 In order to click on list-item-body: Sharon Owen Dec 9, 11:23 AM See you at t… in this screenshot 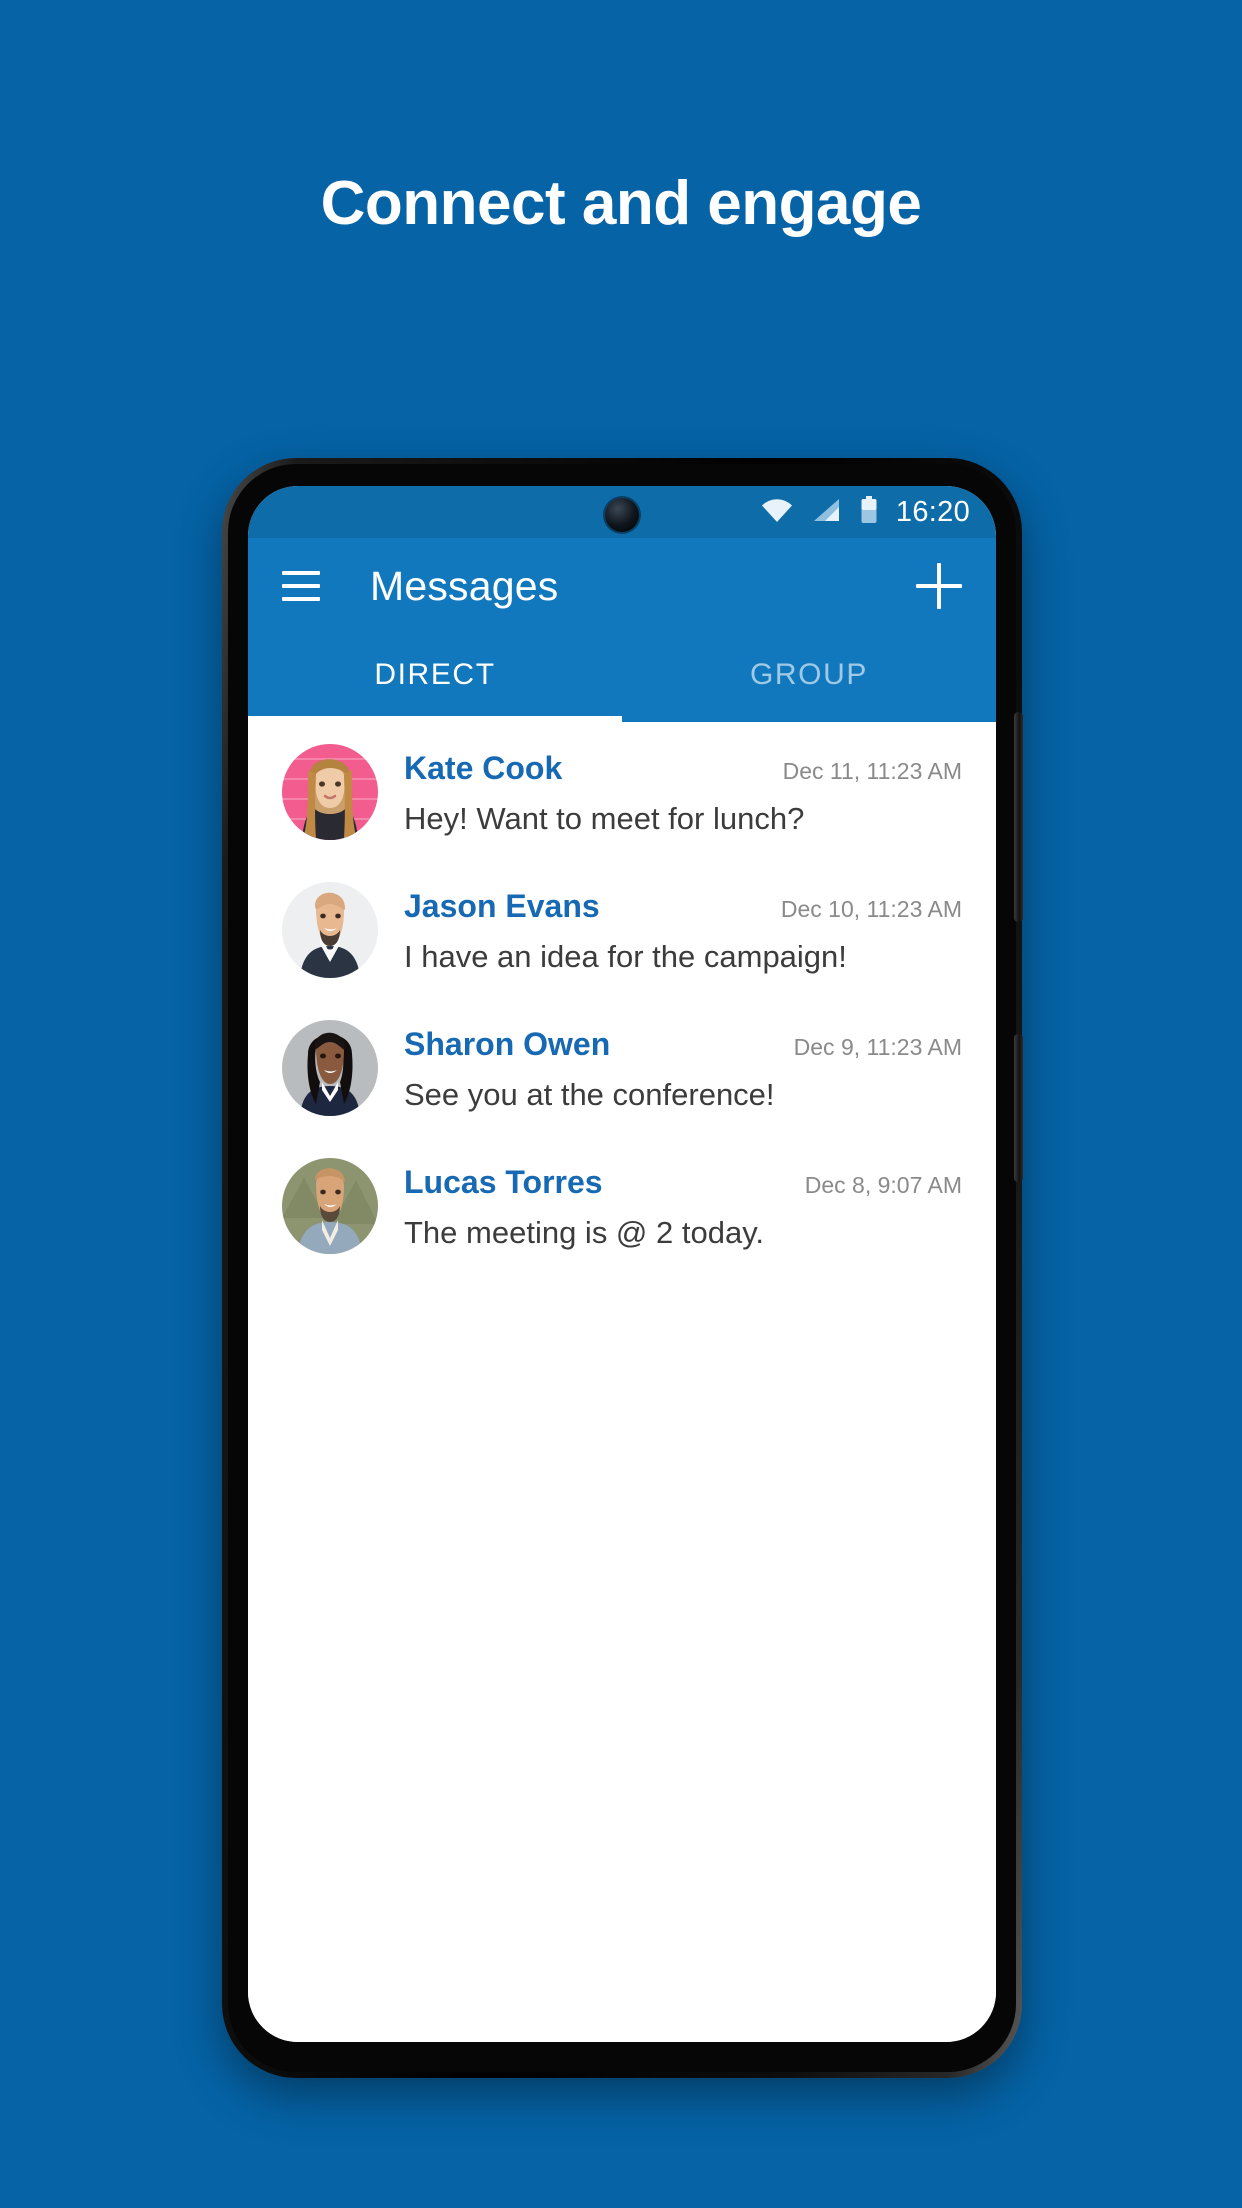, I will do `click(683, 1066)`.